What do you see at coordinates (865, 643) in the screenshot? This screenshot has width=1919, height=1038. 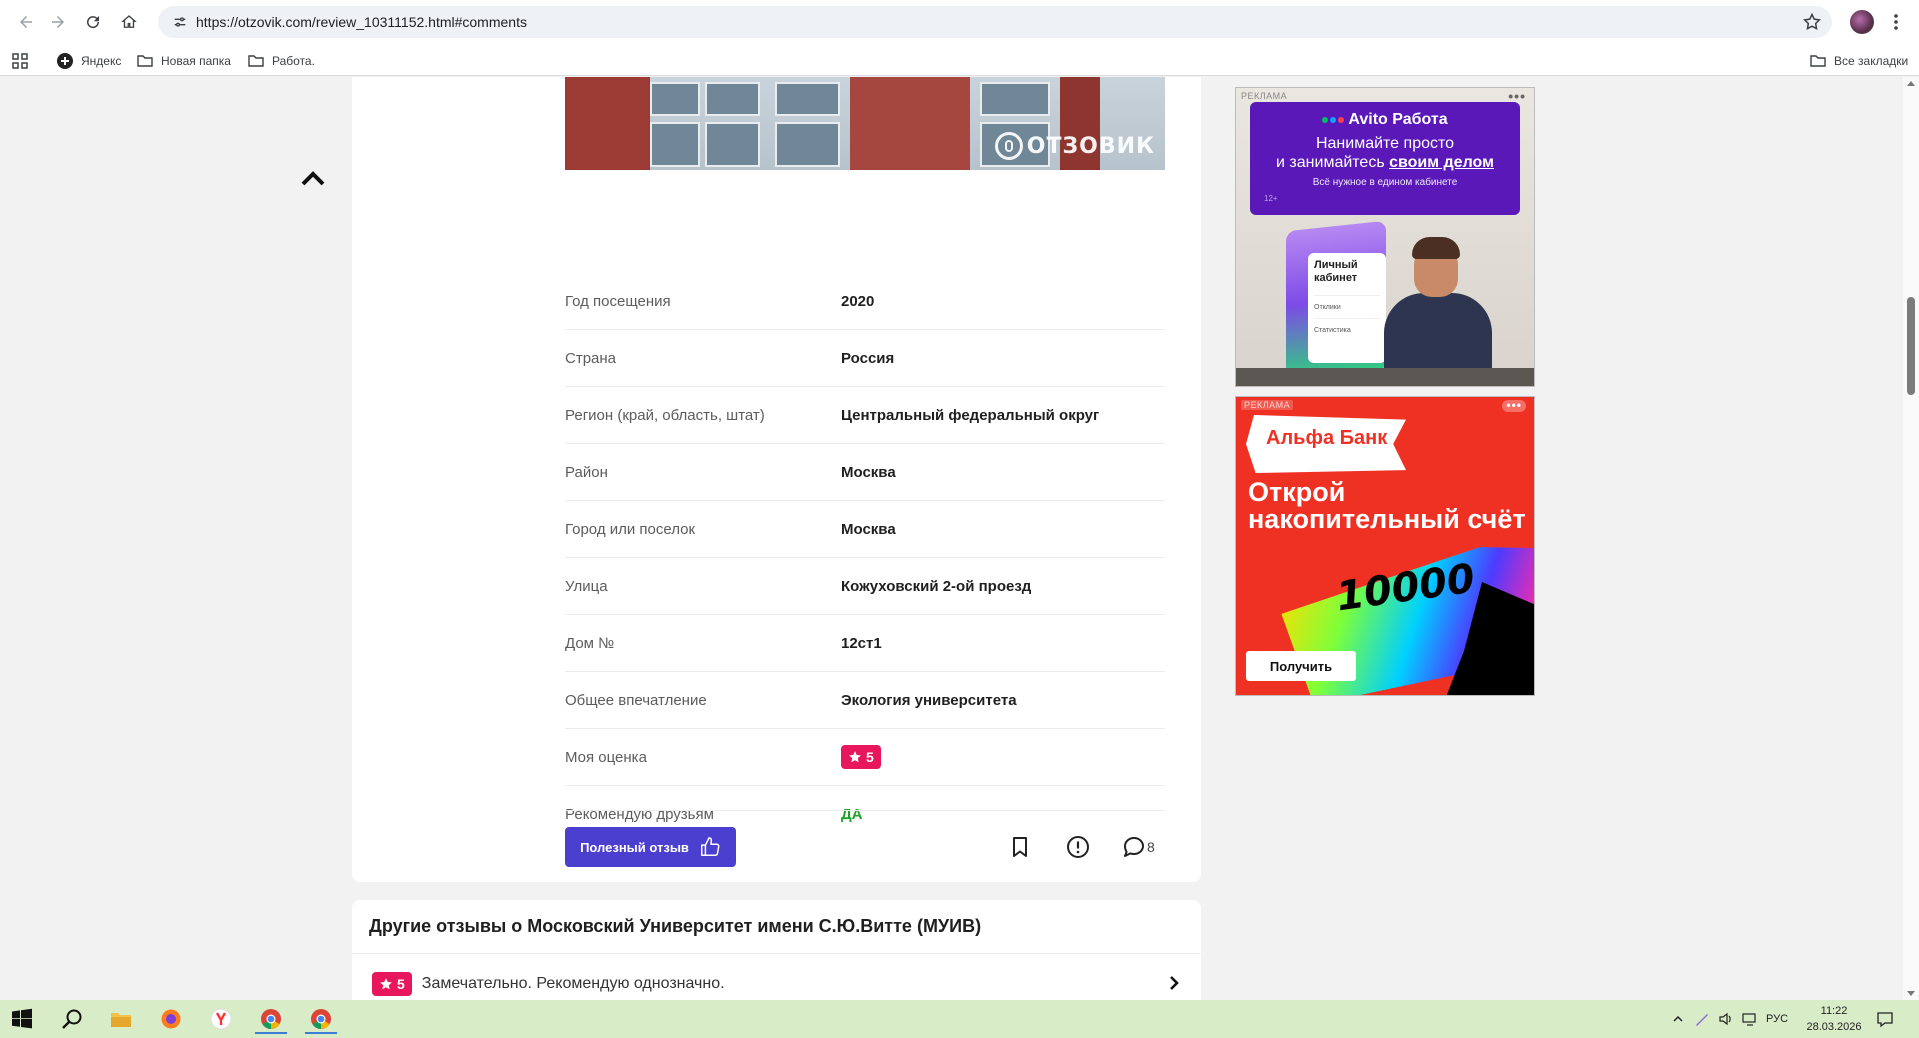 I see `detail-row-house: Дом № 12ст1` at bounding box center [865, 643].